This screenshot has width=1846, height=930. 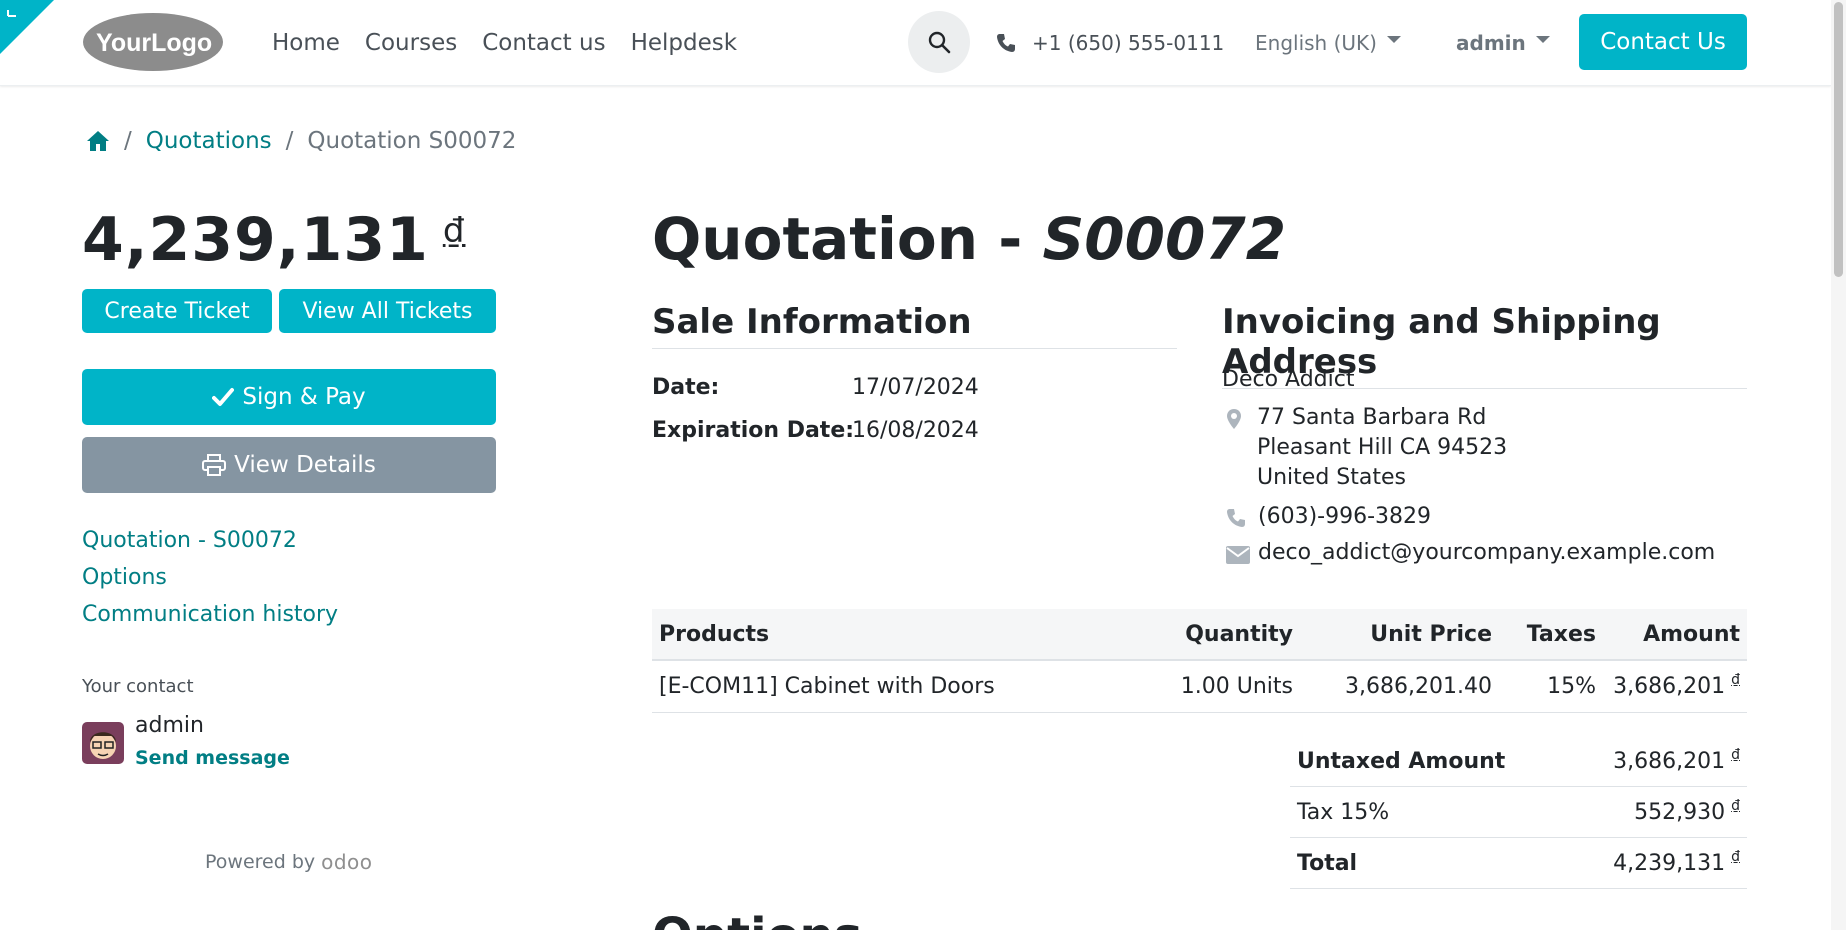 What do you see at coordinates (346, 862) in the screenshot?
I see `odoo-logo: odoo` at bounding box center [346, 862].